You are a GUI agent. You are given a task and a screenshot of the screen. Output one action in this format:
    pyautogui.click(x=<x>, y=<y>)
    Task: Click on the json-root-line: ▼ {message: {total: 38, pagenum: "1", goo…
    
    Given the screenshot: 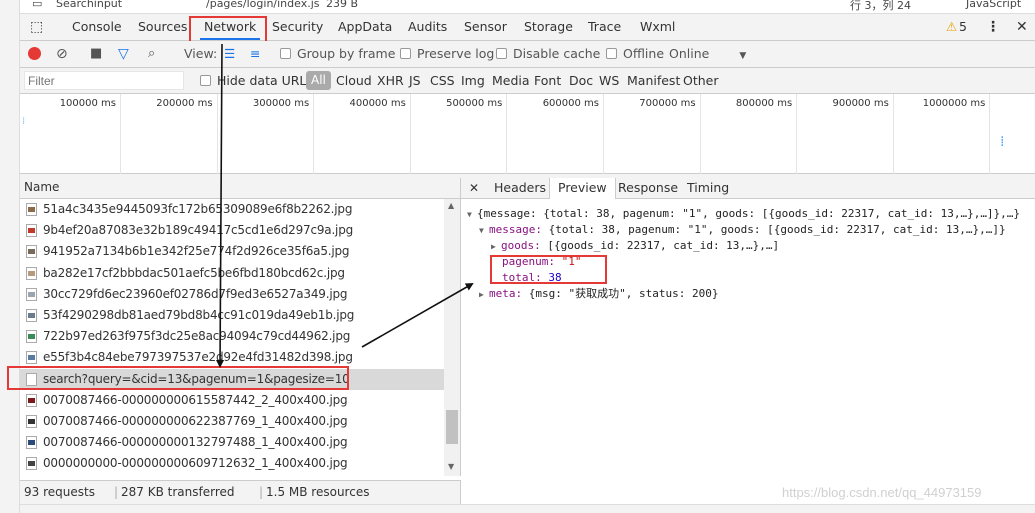 What is the action you would take?
    pyautogui.click(x=743, y=214)
    